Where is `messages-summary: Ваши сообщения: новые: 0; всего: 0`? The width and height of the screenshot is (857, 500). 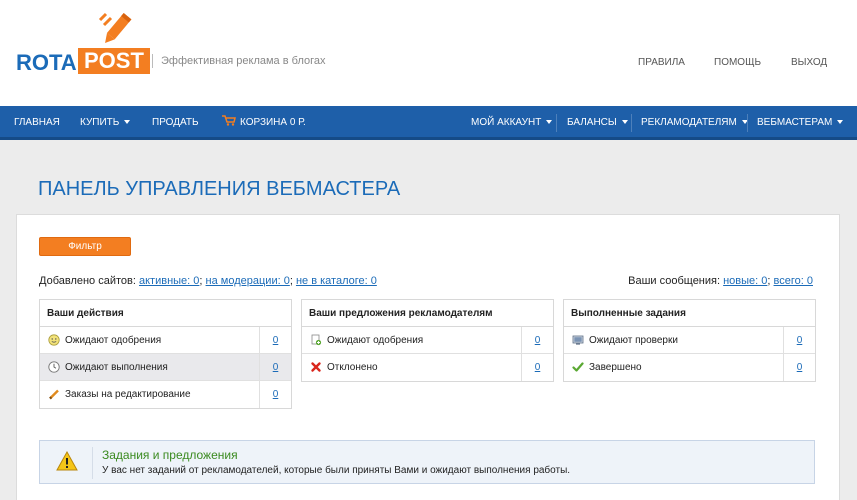 messages-summary: Ваши сообщения: новые: 0; всего: 0 is located at coordinates (720, 281).